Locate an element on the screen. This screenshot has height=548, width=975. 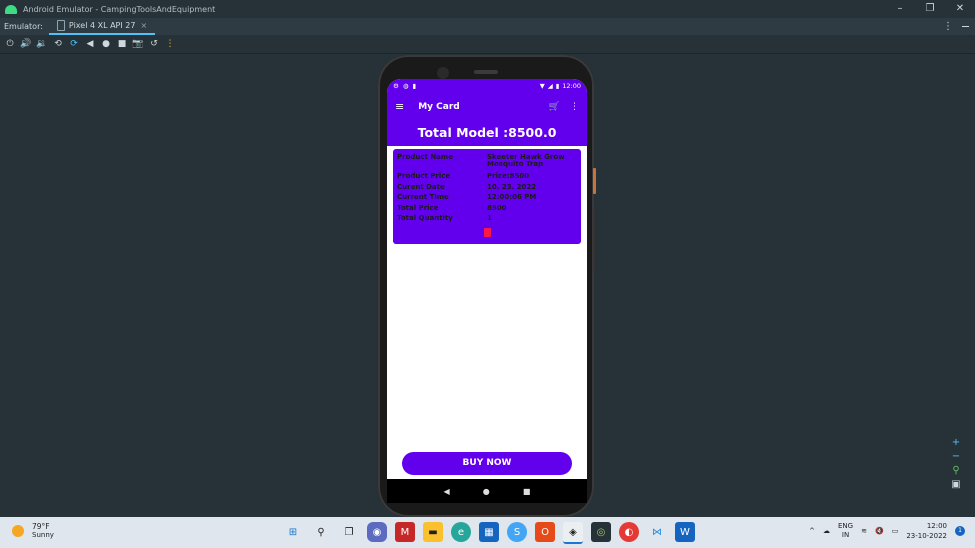
card-row-value: Price:8500 is located at coordinates (508, 176).